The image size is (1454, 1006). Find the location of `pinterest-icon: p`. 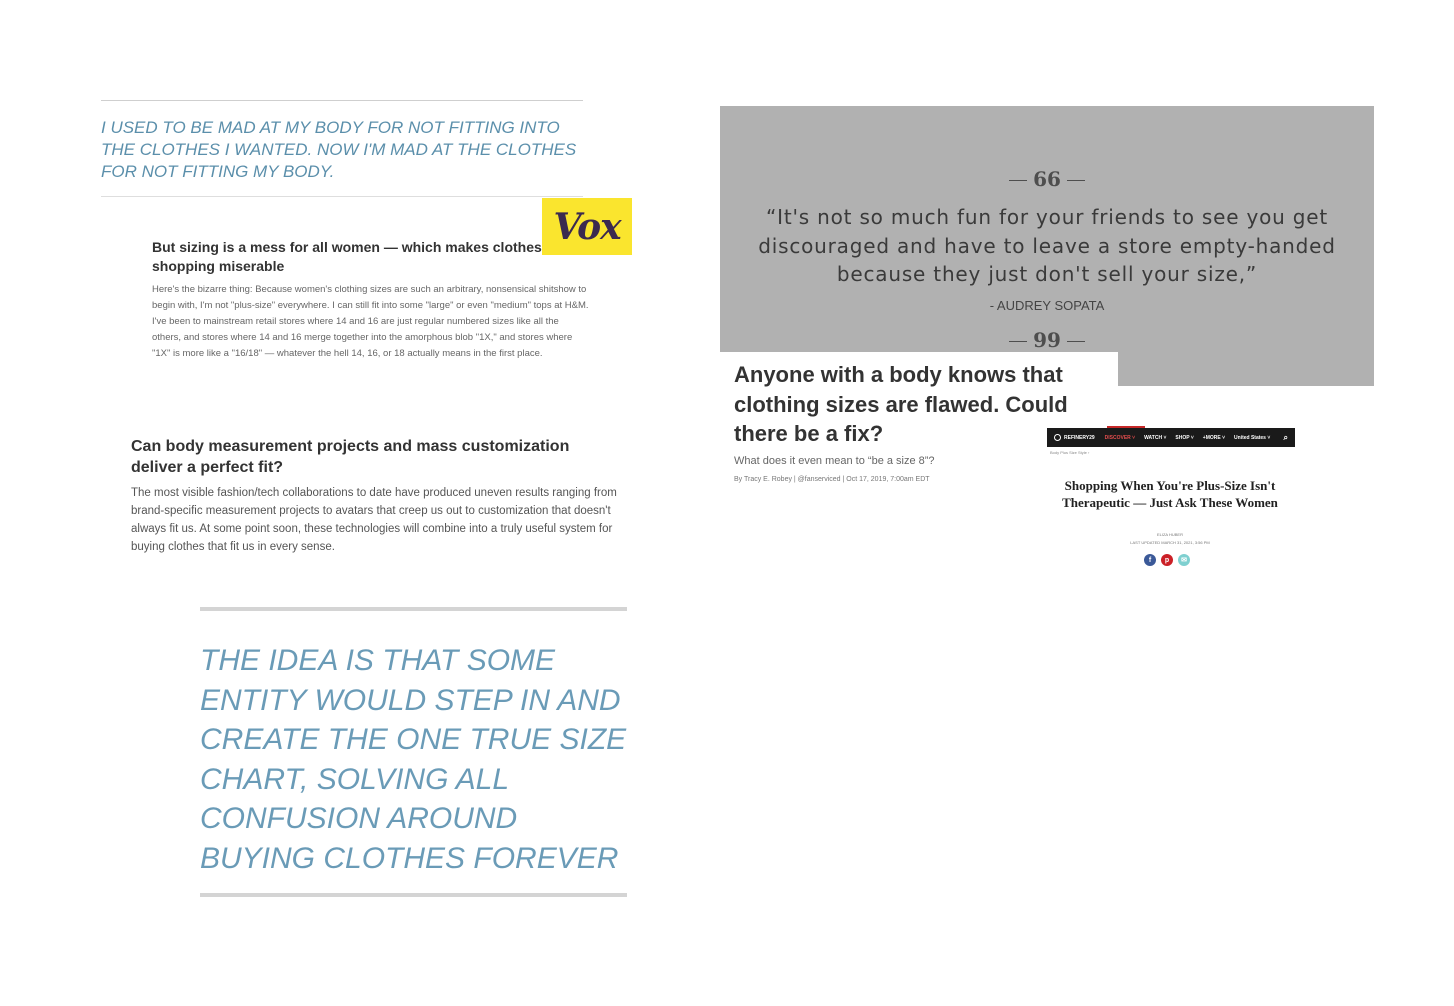

pinterest-icon: p is located at coordinates (1167, 560).